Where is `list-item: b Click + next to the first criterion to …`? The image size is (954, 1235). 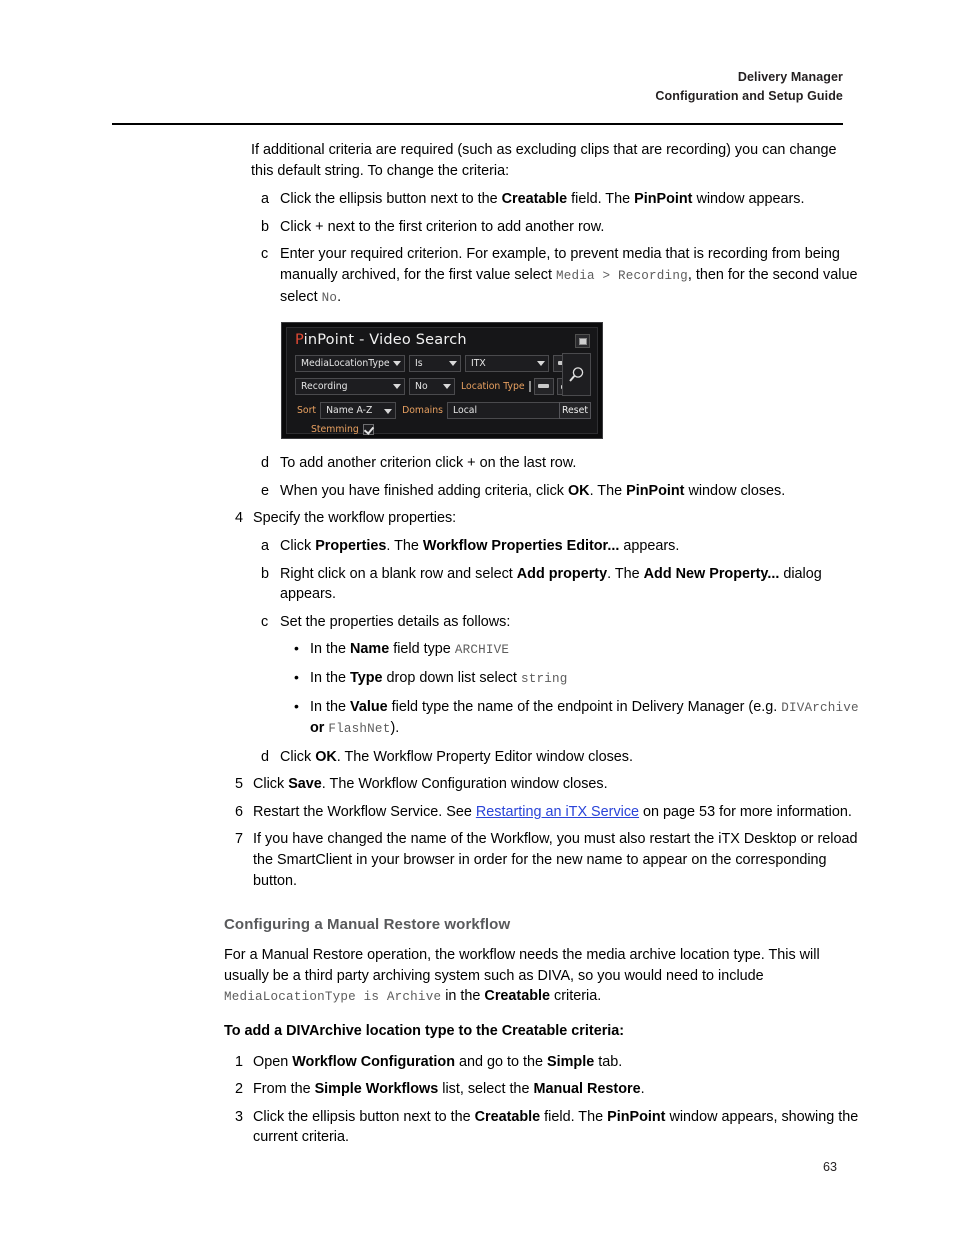
list-item: b Click + next to the first criterion to … is located at coordinates (561, 227).